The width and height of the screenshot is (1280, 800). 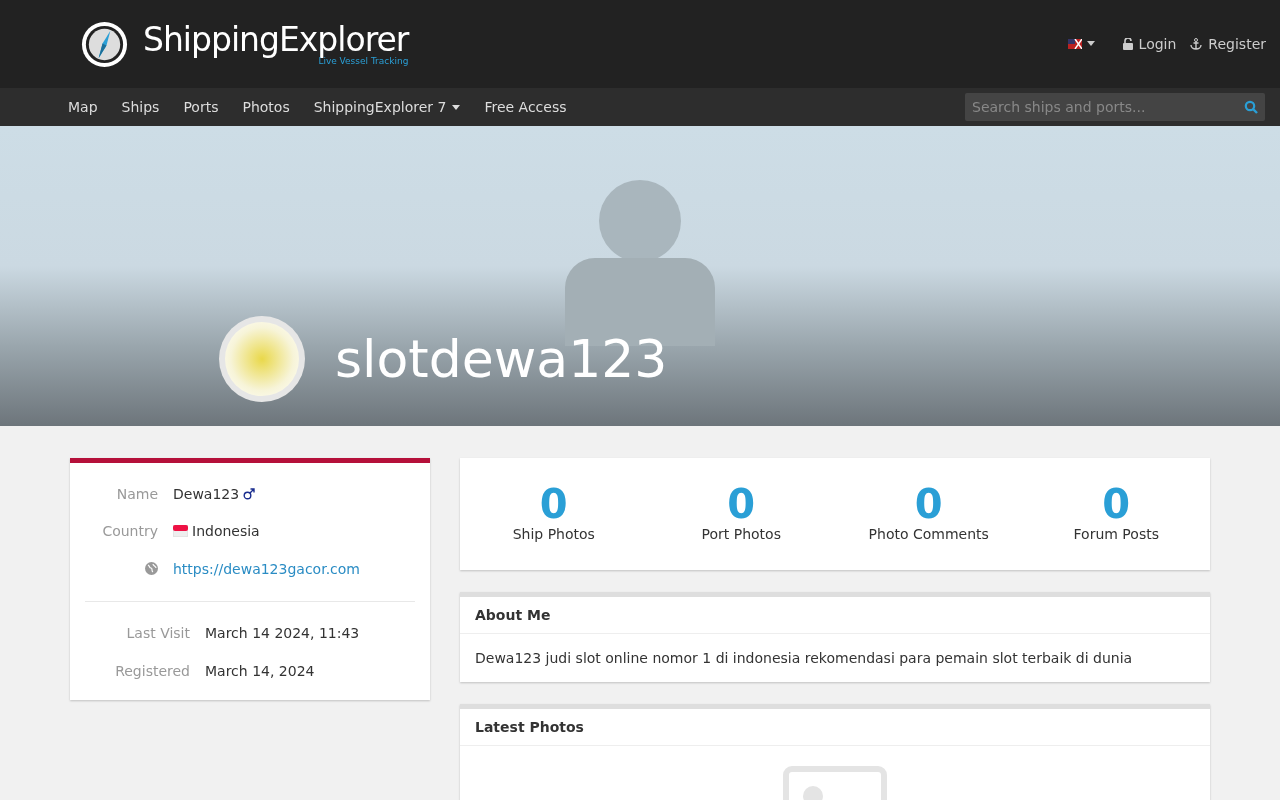 What do you see at coordinates (151, 569) in the screenshot?
I see `globe-icon` at bounding box center [151, 569].